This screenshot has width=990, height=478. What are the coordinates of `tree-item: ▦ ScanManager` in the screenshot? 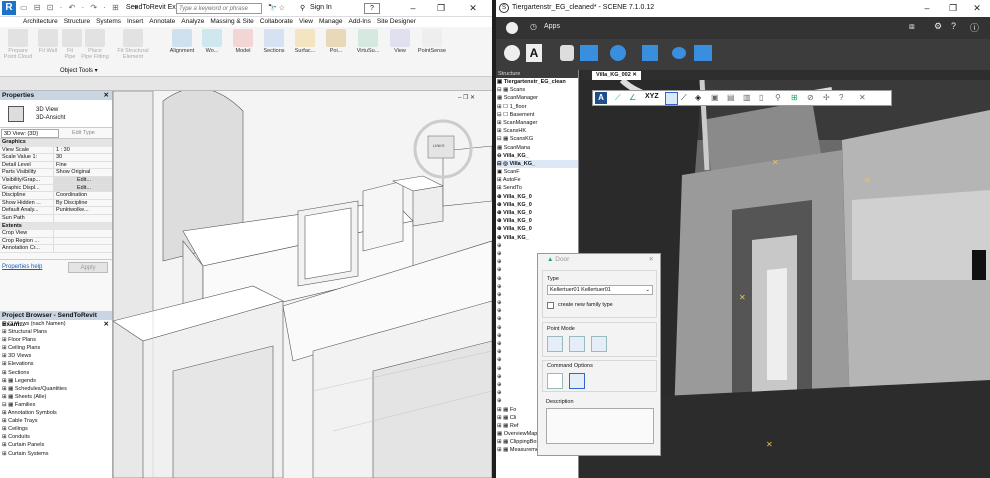 It's located at (537, 98).